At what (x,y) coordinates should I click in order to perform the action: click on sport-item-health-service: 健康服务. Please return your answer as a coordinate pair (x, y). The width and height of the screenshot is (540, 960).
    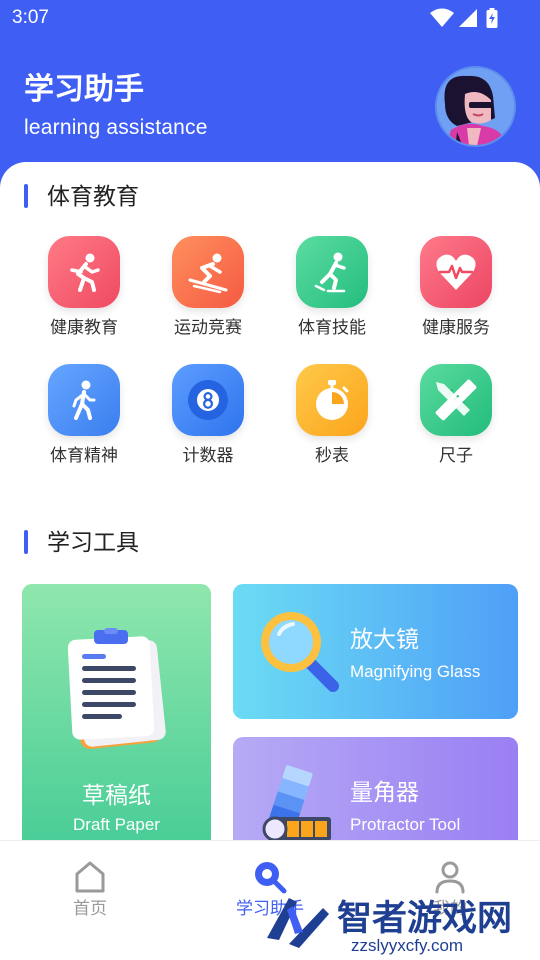
    Looking at the image, I should click on (456, 296).